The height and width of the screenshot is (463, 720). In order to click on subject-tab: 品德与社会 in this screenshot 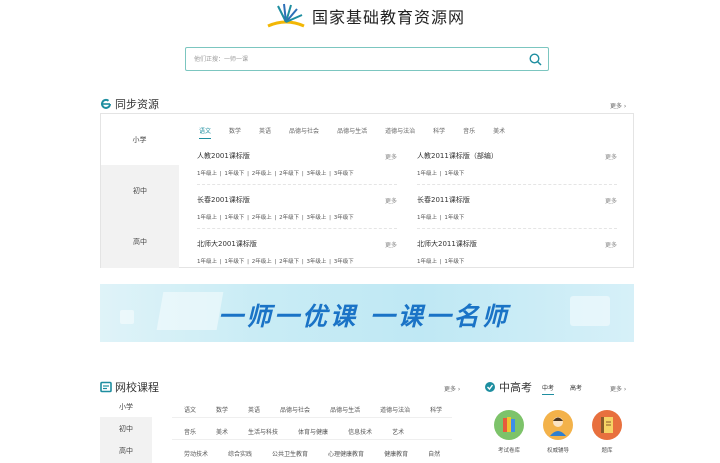, I will do `click(304, 132)`.